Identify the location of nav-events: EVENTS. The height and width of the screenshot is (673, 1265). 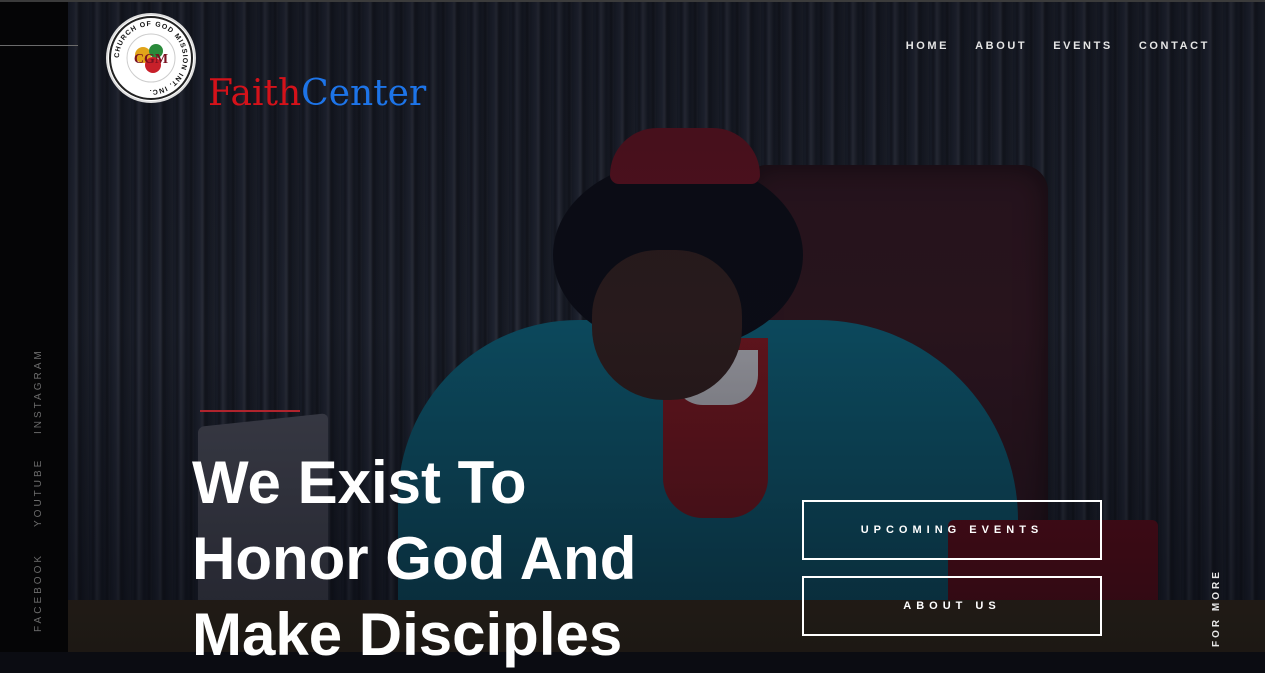
(1083, 46).